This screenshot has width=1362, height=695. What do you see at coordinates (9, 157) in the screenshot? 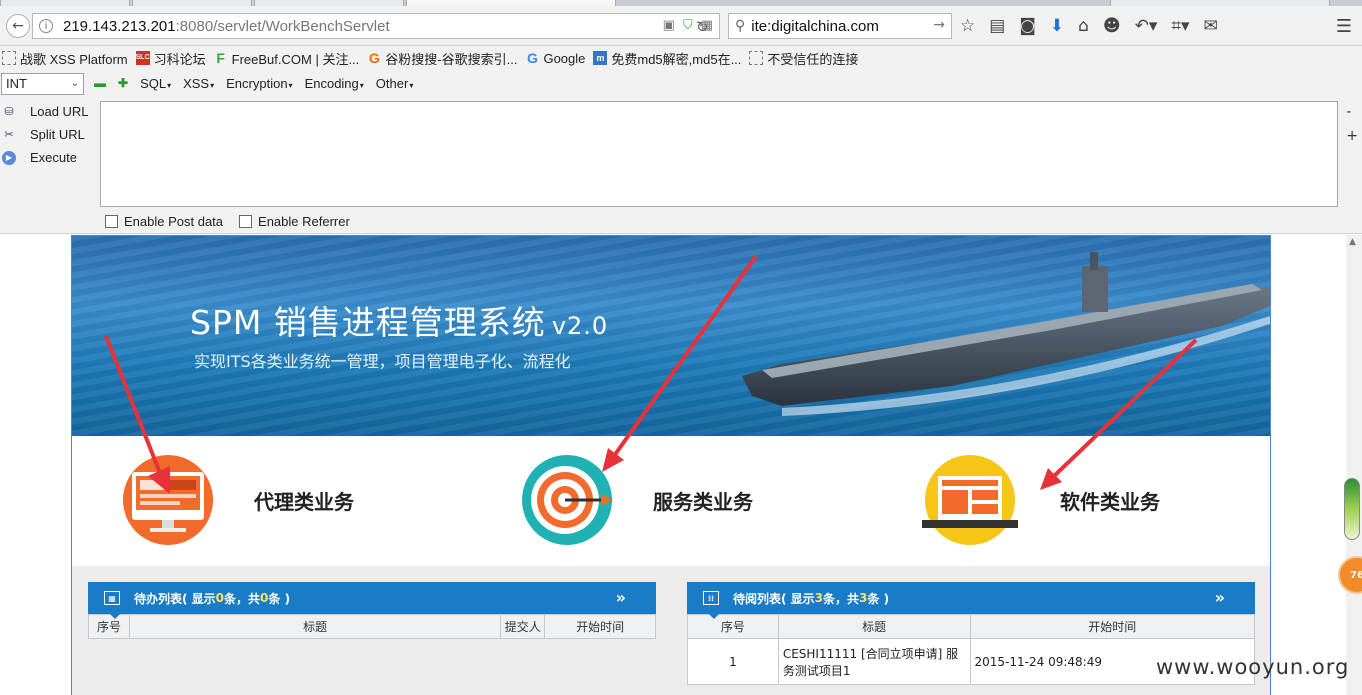
I see `play-icon: ▶` at bounding box center [9, 157].